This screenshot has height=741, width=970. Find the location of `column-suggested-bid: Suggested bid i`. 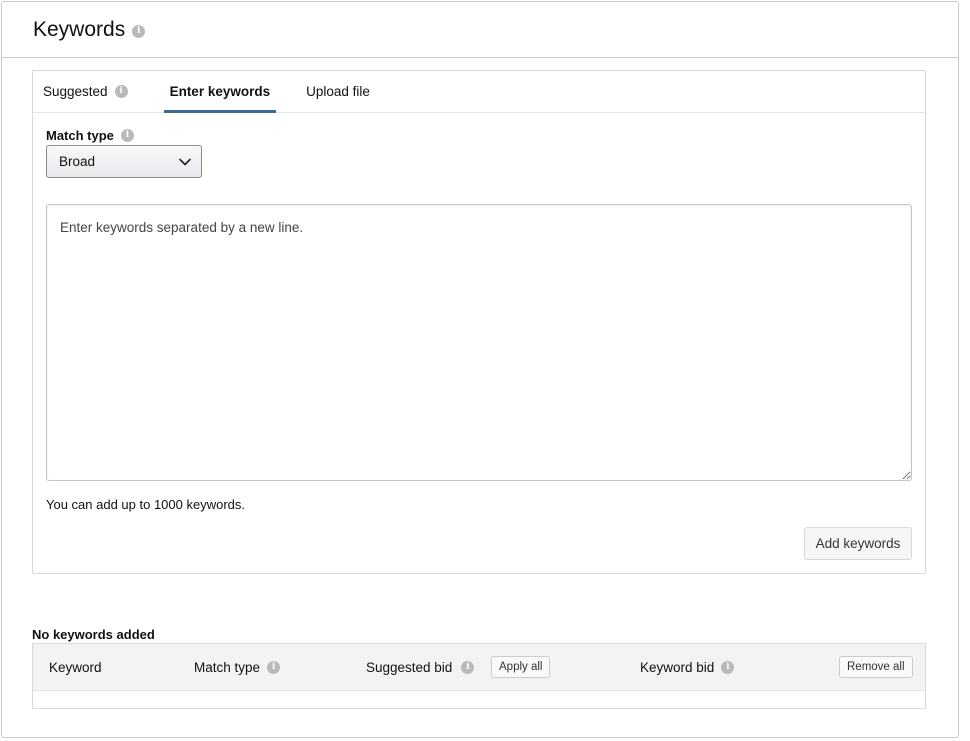

column-suggested-bid: Suggested bid i is located at coordinates (420, 667).